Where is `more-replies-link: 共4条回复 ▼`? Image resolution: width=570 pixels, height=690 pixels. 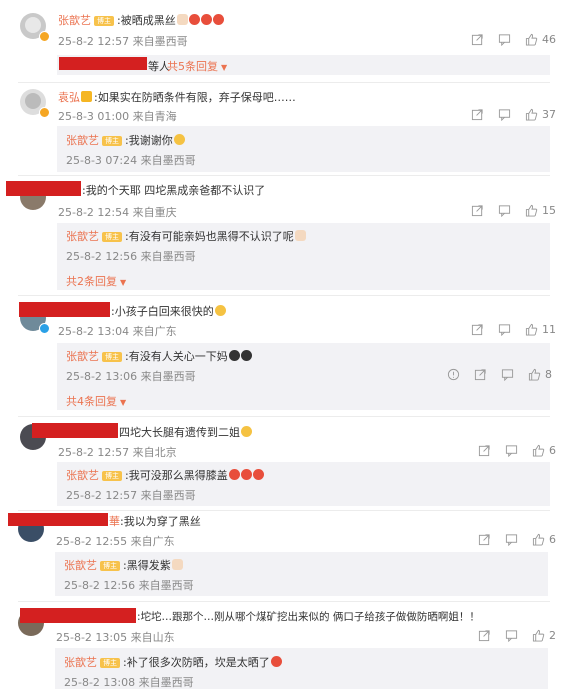
more-replies-link: 共4条回复 ▼ is located at coordinates (96, 401).